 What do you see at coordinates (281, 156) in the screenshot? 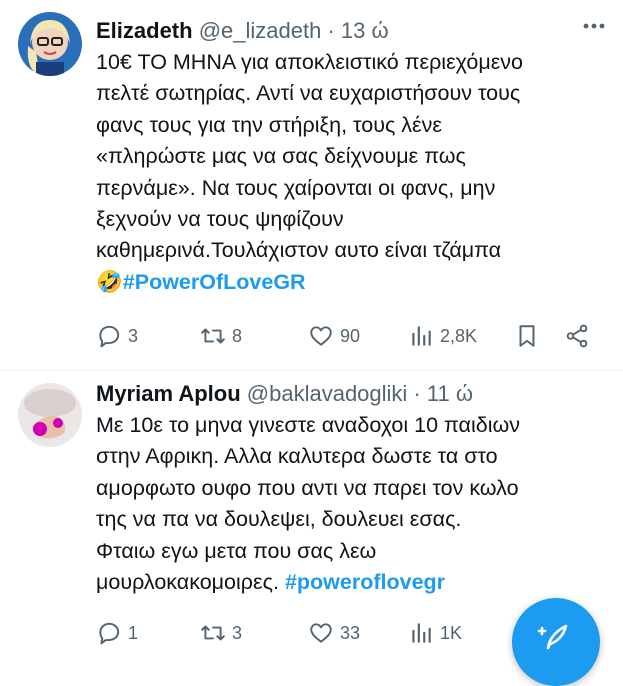
I see `tweet-text-line: «πληρώστε μας να σας δείχνουμε πως` at bounding box center [281, 156].